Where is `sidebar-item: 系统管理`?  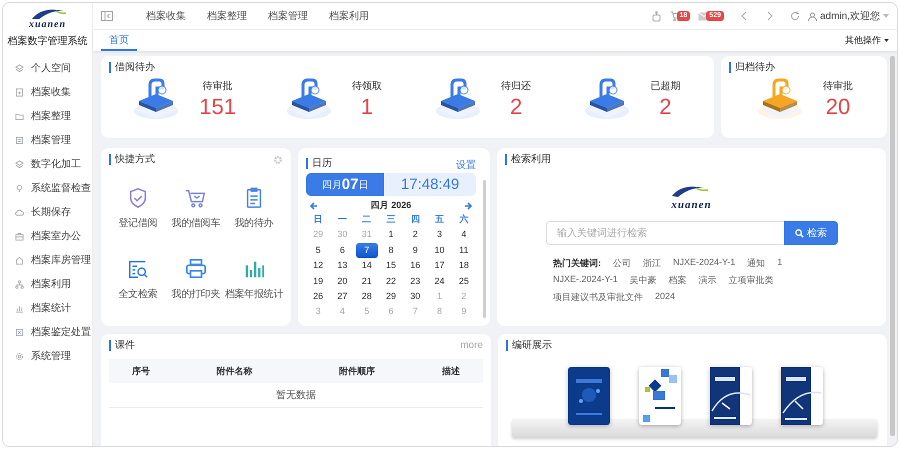 sidebar-item: 系统管理 is located at coordinates (47, 356).